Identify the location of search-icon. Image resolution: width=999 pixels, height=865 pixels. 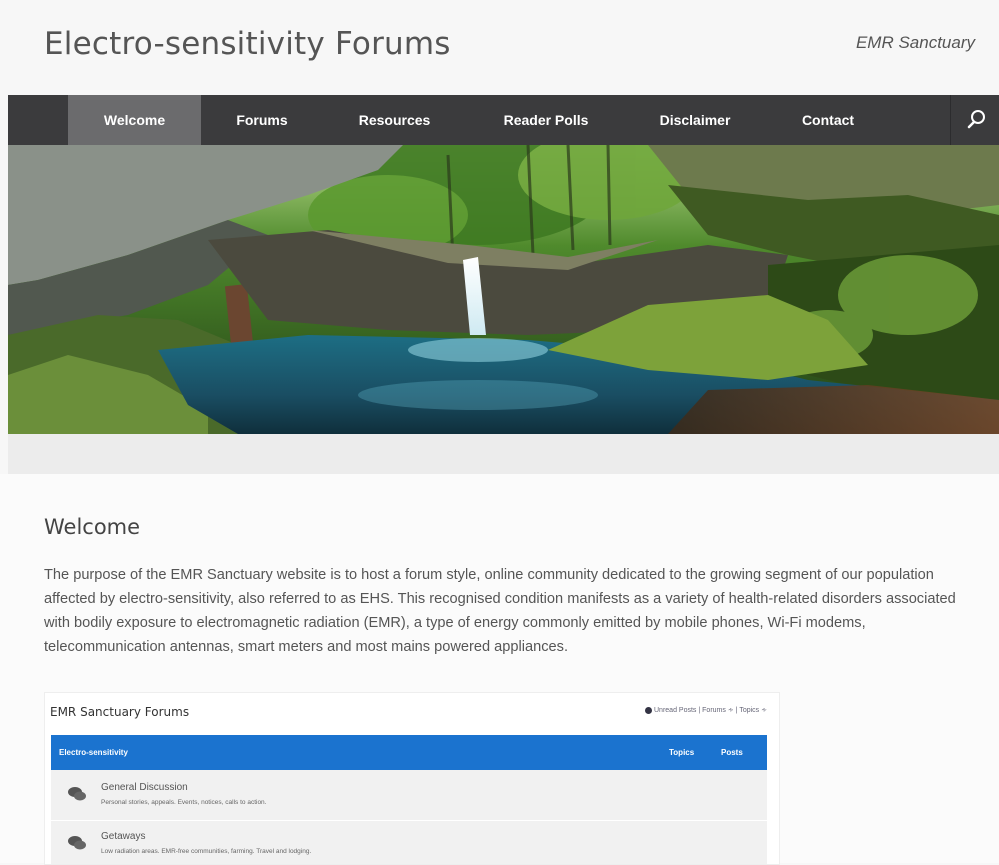
(976, 119).